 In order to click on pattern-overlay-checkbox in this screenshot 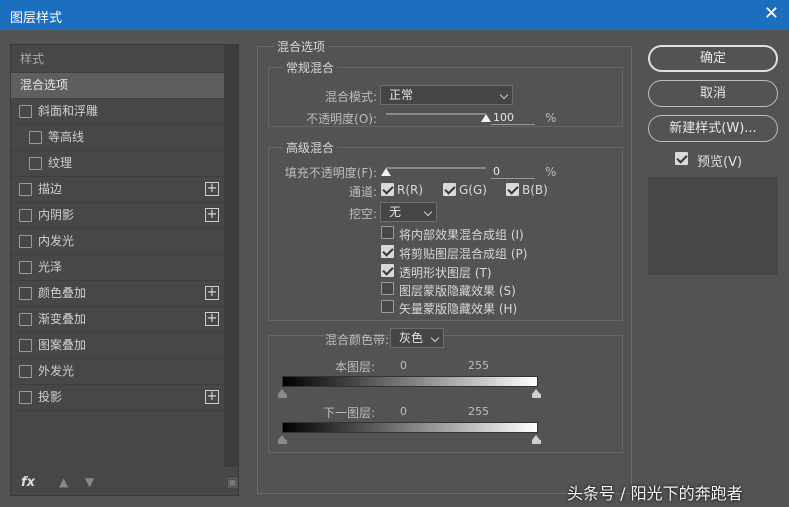, I will do `click(25, 345)`.